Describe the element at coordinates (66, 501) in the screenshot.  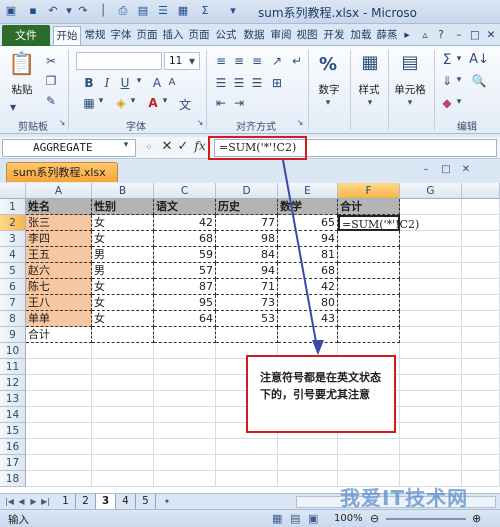
I see `sheet-tab-1: 1` at that location.